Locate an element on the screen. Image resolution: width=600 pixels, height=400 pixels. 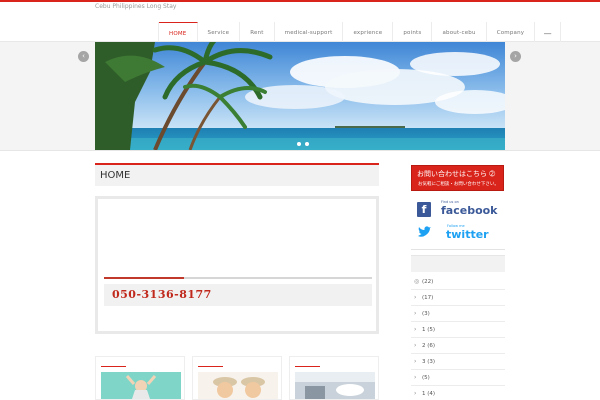
nav-item-medical-support: medical-support is located at coordinates (309, 33).